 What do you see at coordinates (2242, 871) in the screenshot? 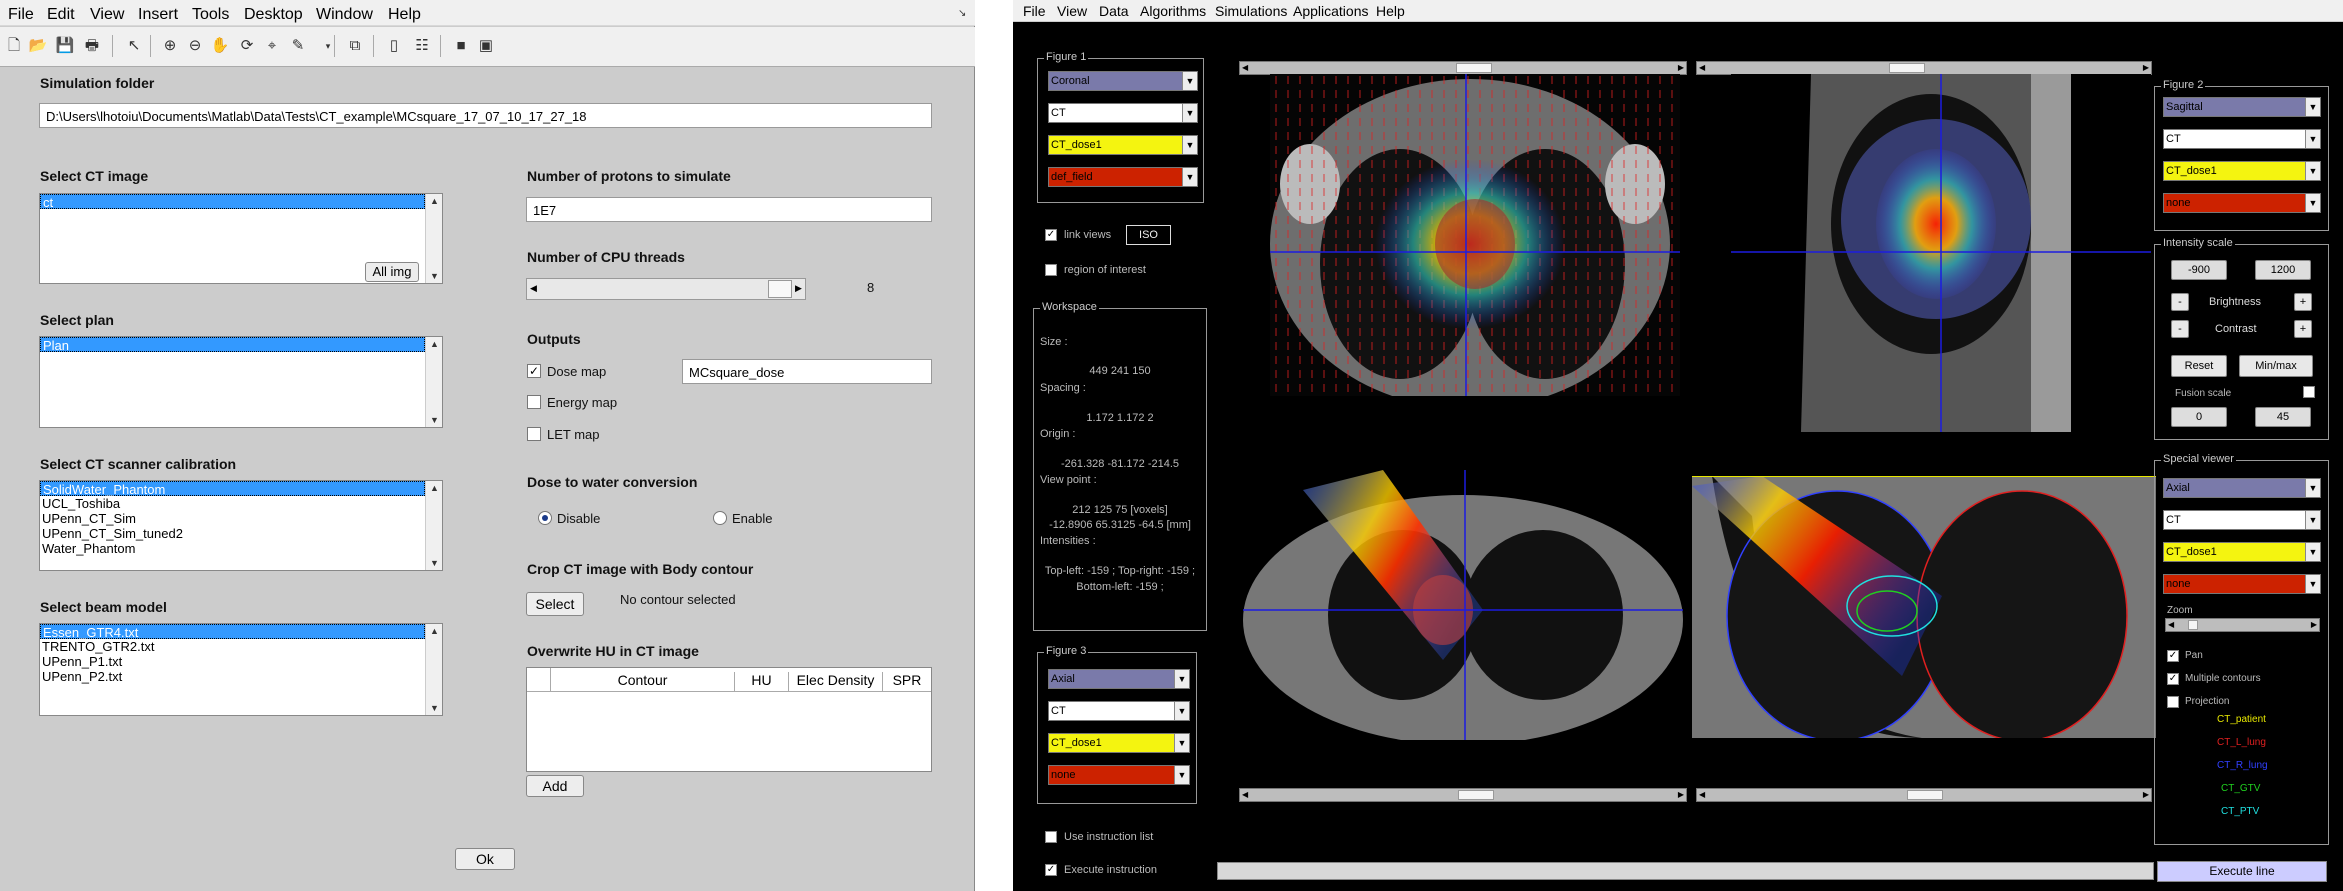
I see `execute-line-button: Execute line` at bounding box center [2242, 871].